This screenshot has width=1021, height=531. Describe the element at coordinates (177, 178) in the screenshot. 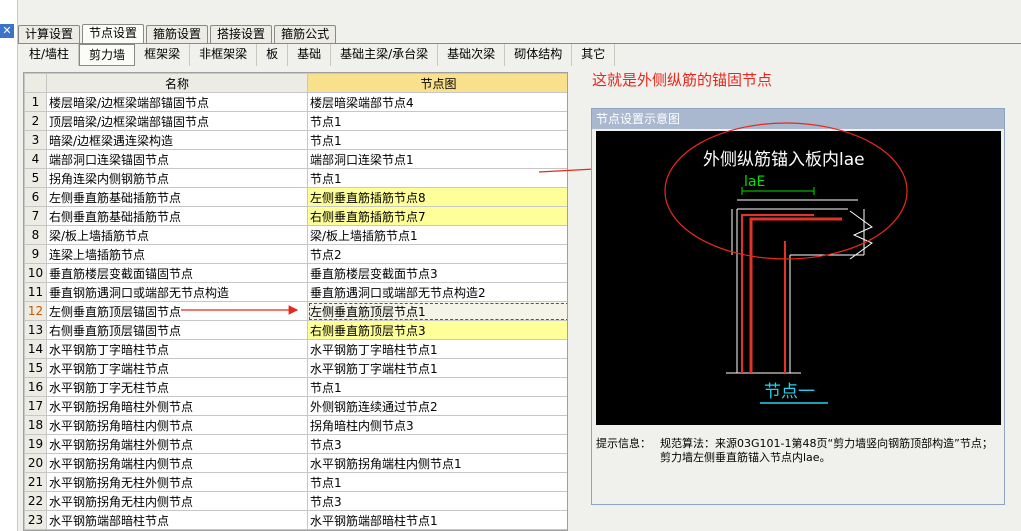

I see `row-name-cell: 拐角连梁内侧钢筋节点` at that location.